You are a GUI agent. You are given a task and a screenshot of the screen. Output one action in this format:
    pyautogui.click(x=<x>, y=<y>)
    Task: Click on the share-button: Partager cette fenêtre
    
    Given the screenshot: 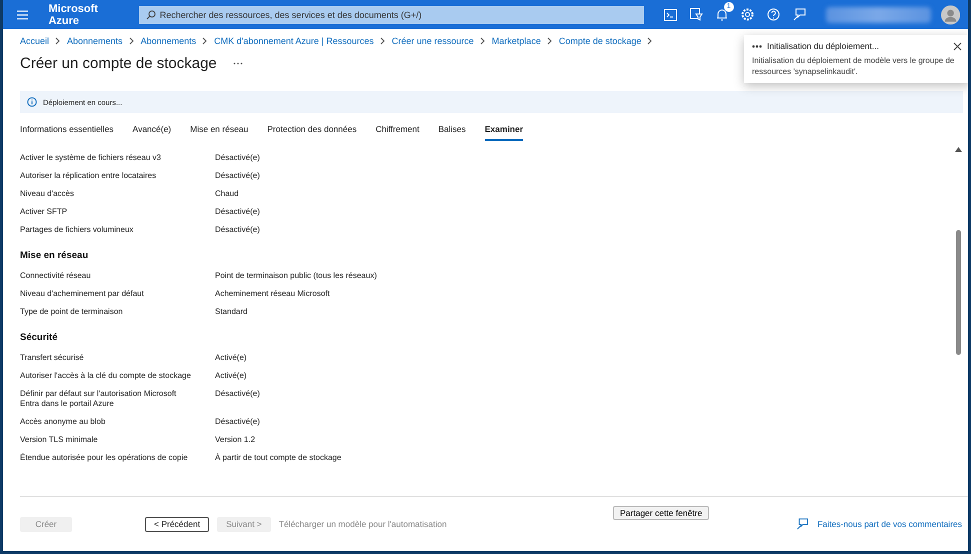 What is the action you would take?
    pyautogui.click(x=661, y=513)
    